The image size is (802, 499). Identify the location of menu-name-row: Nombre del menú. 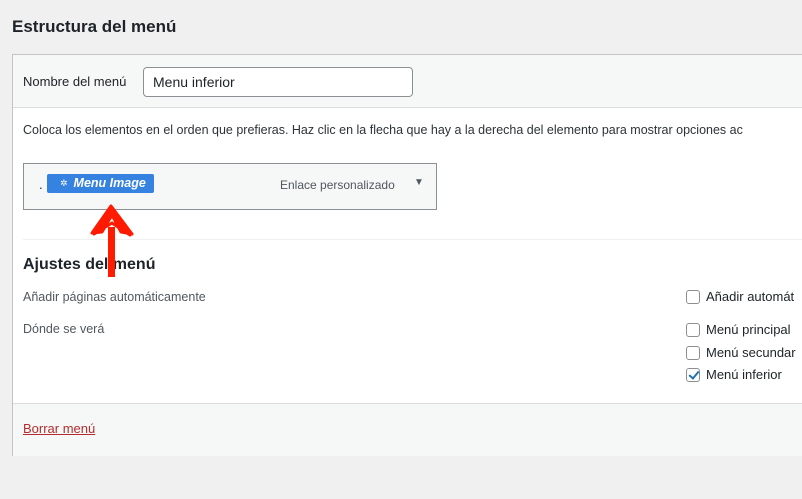
(407, 81).